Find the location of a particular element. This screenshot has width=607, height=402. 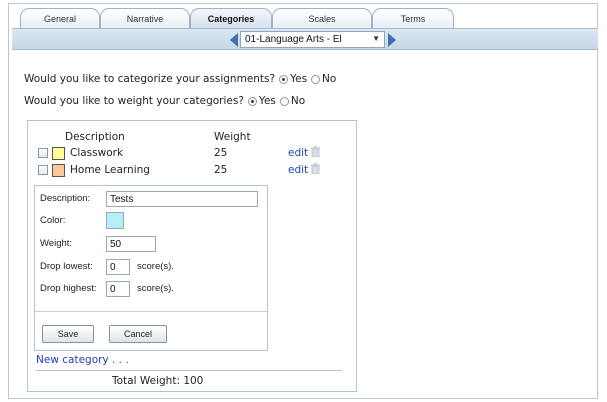

category-row: Classwork 25 edit is located at coordinates (188, 153).